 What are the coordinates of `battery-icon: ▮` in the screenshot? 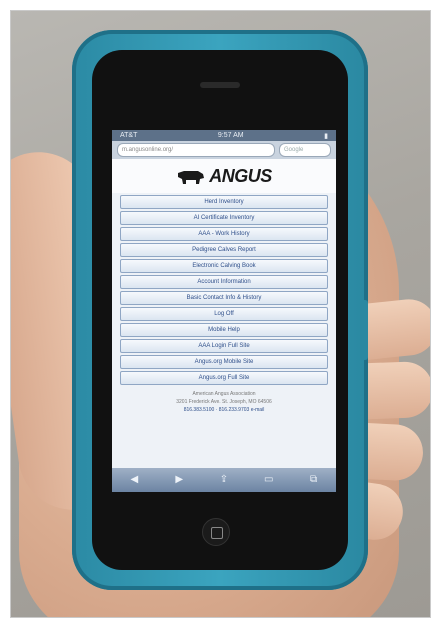 It's located at (326, 136).